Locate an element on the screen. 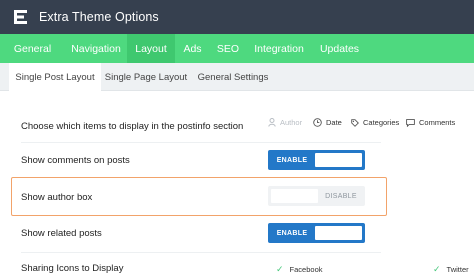 The image size is (474, 278). toggle-state-label: DISABLE is located at coordinates (341, 196).